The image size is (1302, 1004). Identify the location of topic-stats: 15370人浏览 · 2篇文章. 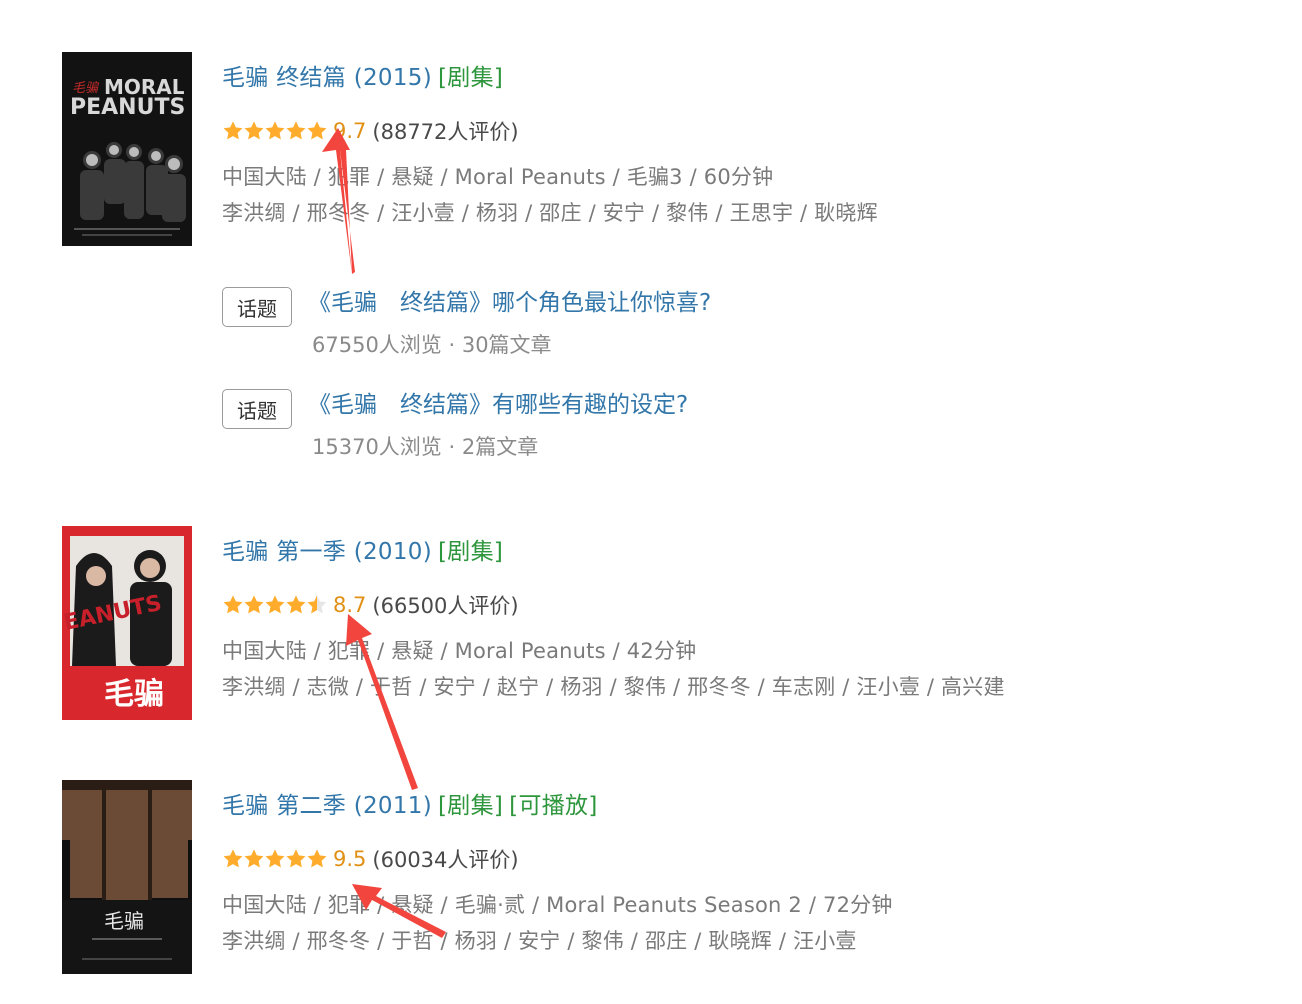
(425, 447).